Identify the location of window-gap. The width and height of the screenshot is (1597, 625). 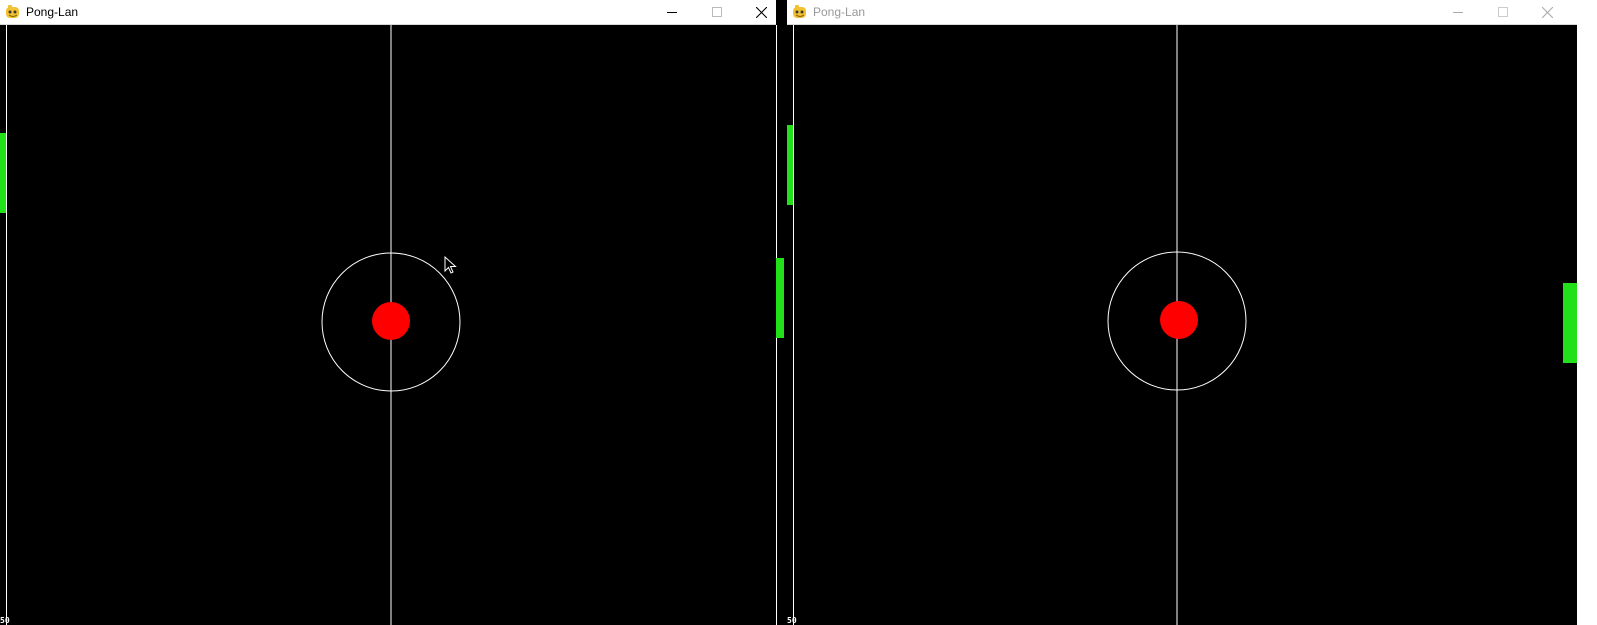
(781, 312).